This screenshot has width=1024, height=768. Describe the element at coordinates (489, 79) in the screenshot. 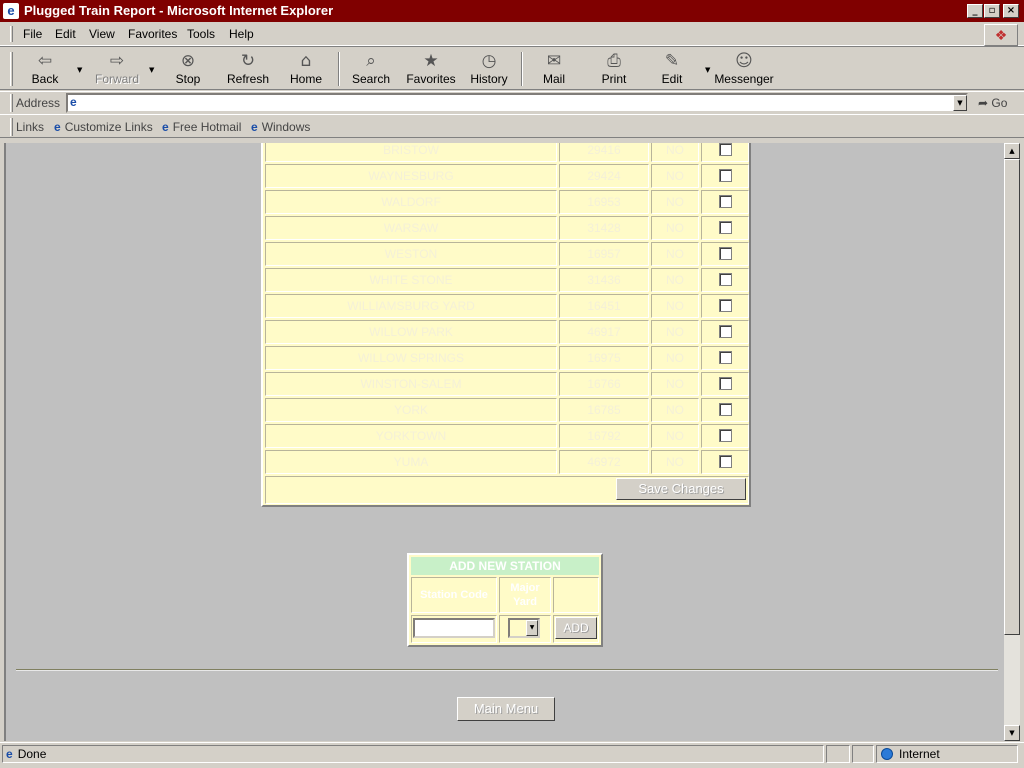

I see `history-label: History` at that location.